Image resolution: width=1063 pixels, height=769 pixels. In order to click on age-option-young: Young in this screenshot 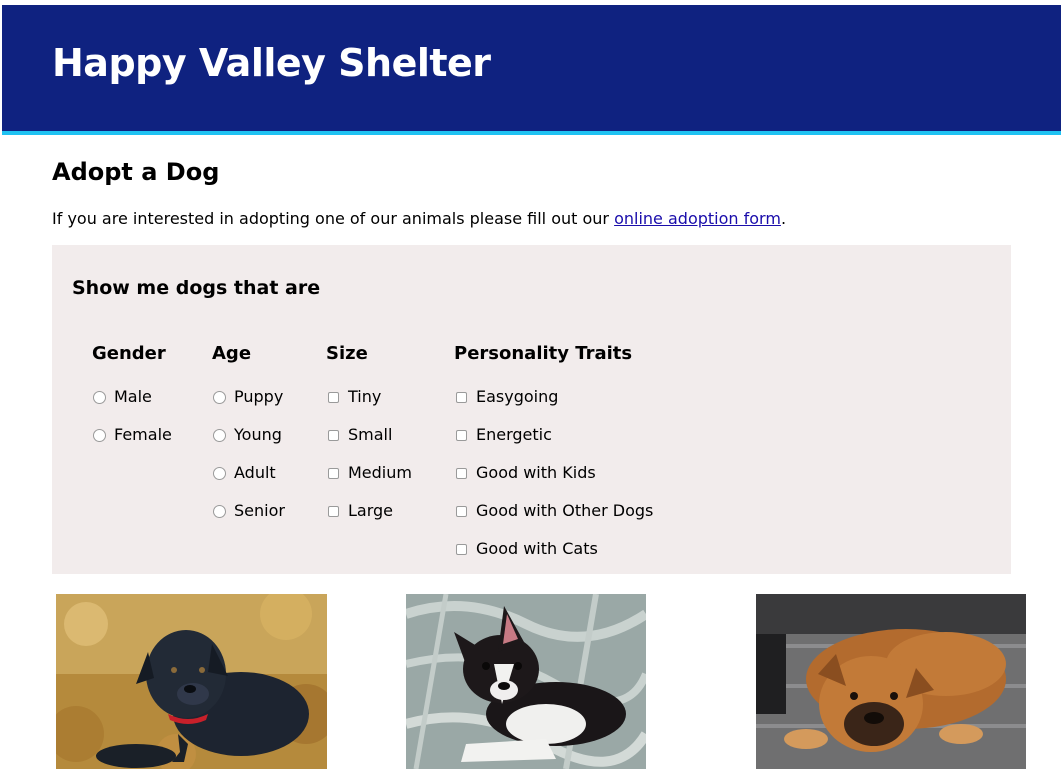, I will do `click(248, 434)`.